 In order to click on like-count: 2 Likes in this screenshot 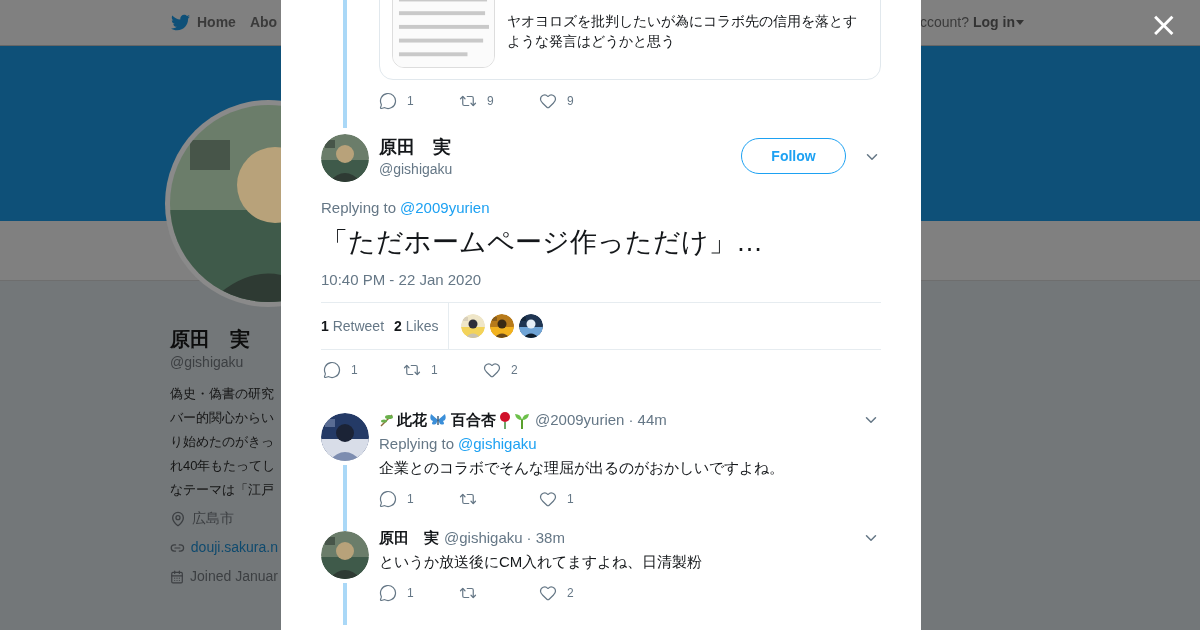, I will do `click(416, 326)`.